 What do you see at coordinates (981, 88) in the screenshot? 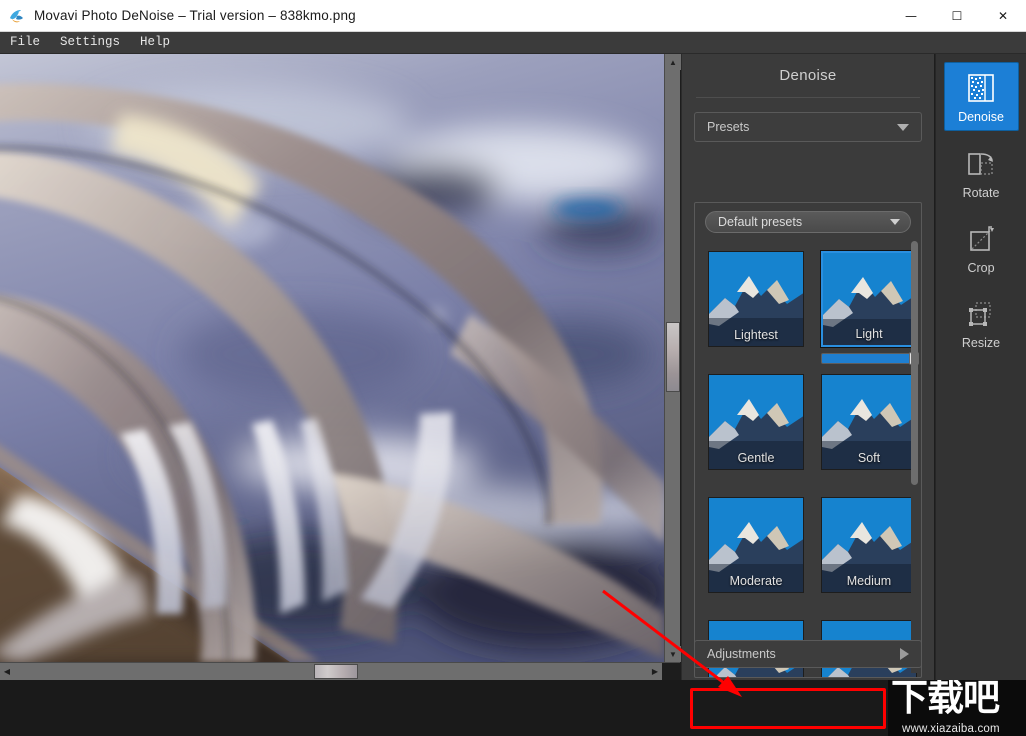
I see `denoise-icon` at bounding box center [981, 88].